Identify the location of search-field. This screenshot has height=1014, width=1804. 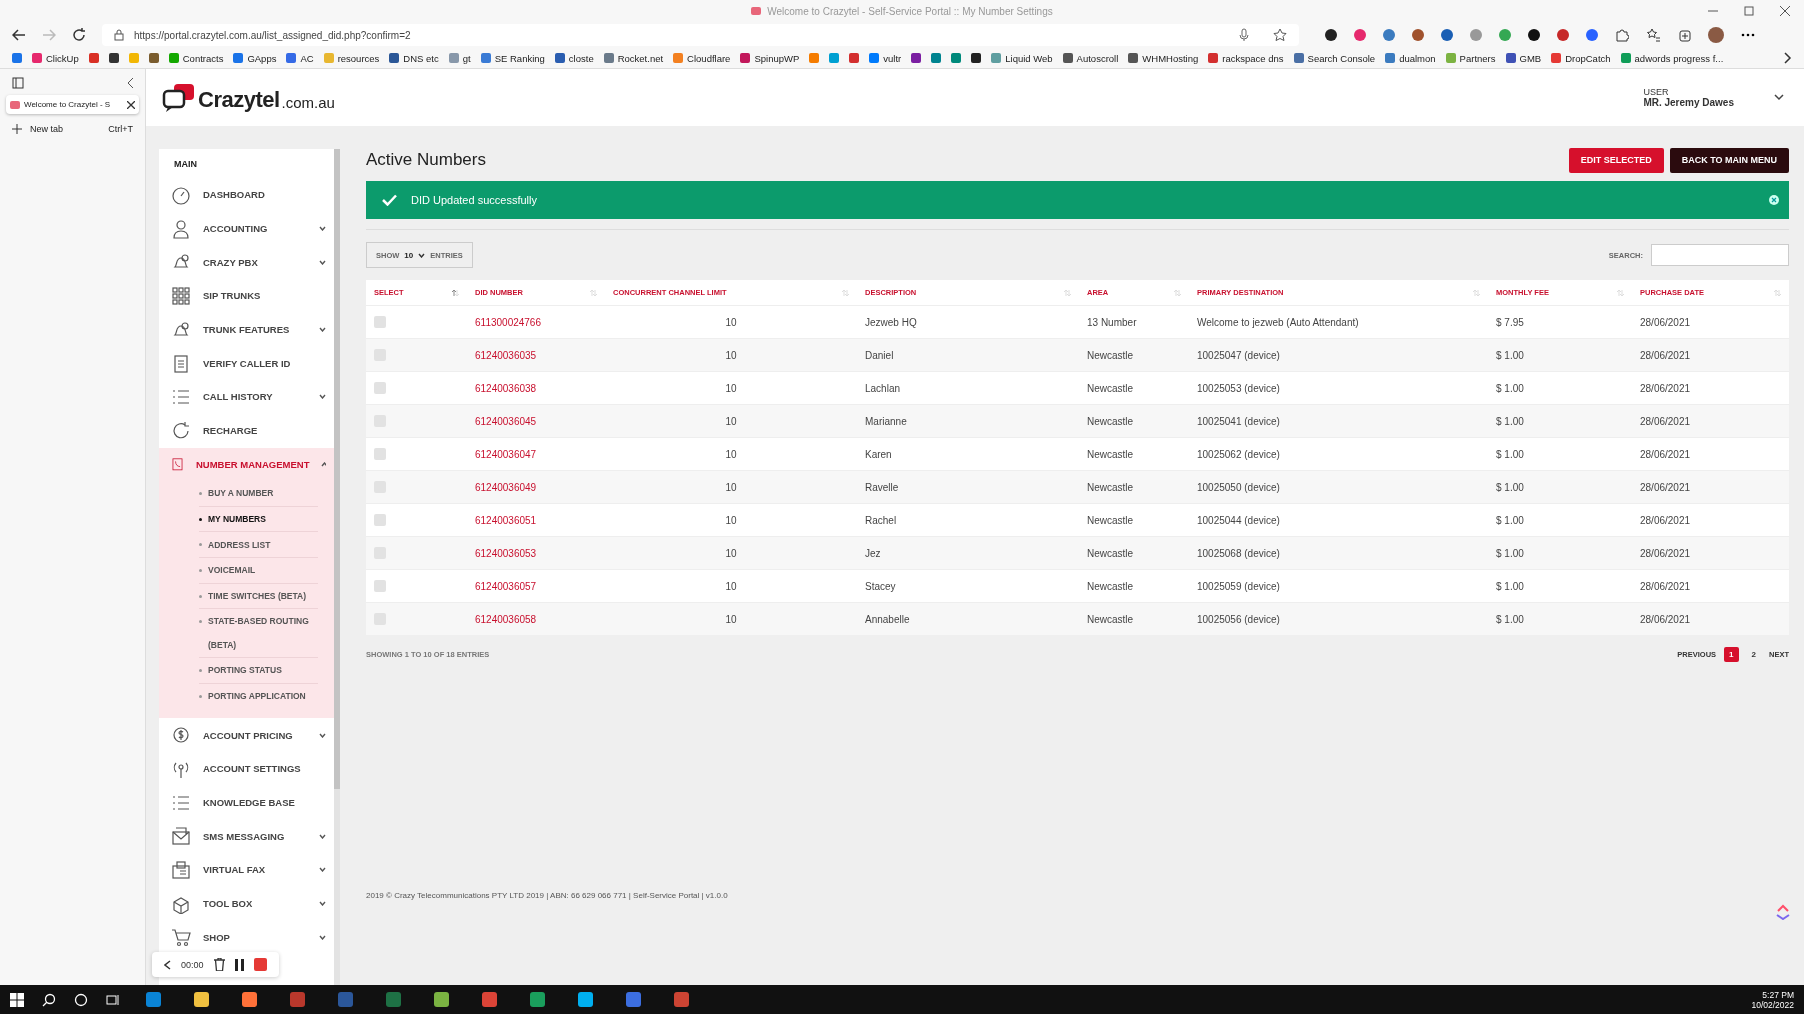
(1720, 255).